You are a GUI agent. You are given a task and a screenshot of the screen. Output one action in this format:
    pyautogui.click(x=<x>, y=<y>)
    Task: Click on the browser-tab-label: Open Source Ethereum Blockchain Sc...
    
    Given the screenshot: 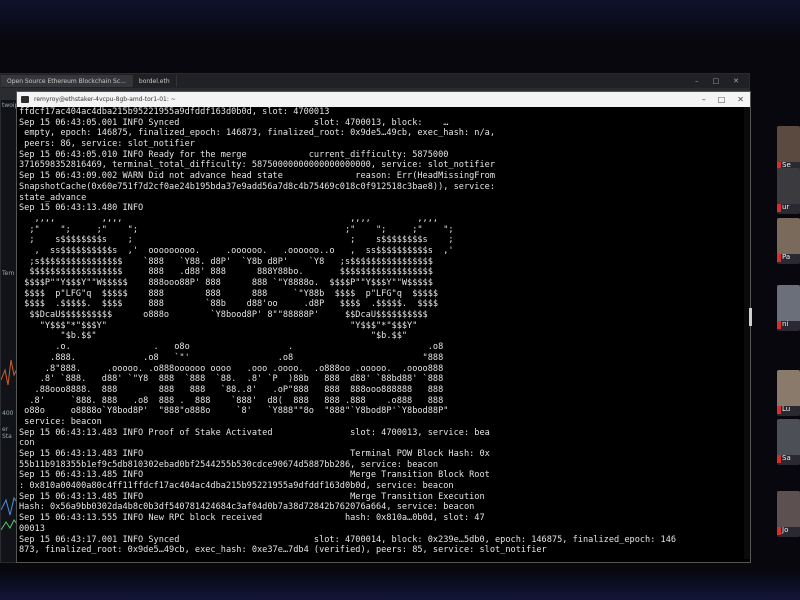 What is the action you would take?
    pyautogui.click(x=66, y=81)
    